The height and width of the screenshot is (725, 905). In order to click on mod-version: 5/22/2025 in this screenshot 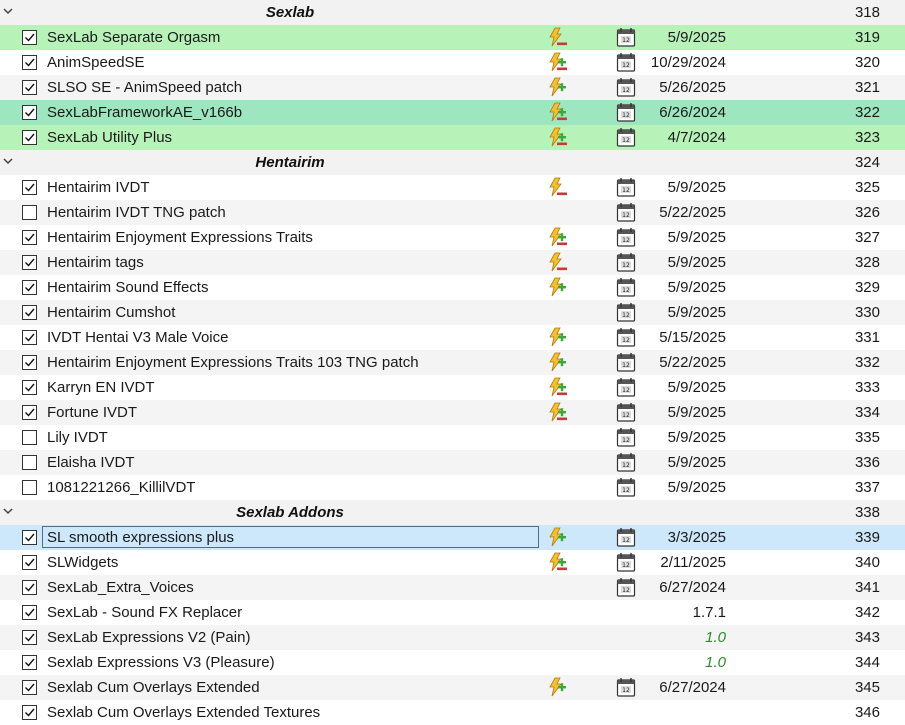, I will do `click(692, 362)`.